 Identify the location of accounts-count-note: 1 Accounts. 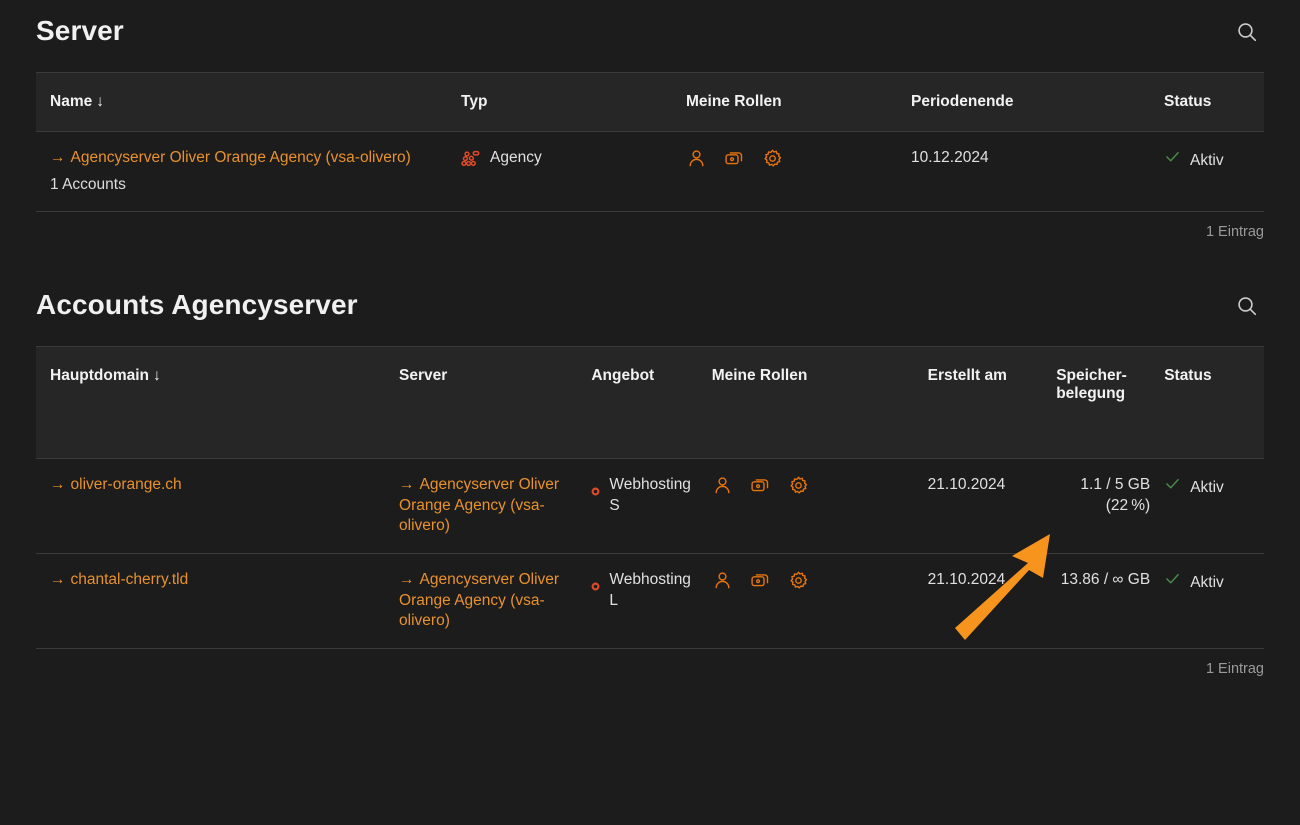
(88, 184).